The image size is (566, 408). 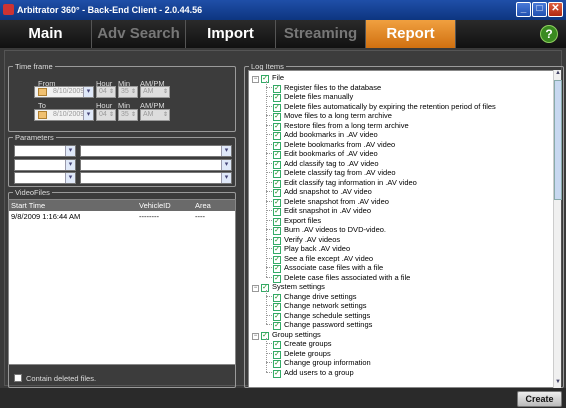 I want to click on to-date-picker: 8/10/2009 ▾, so click(x=64, y=115).